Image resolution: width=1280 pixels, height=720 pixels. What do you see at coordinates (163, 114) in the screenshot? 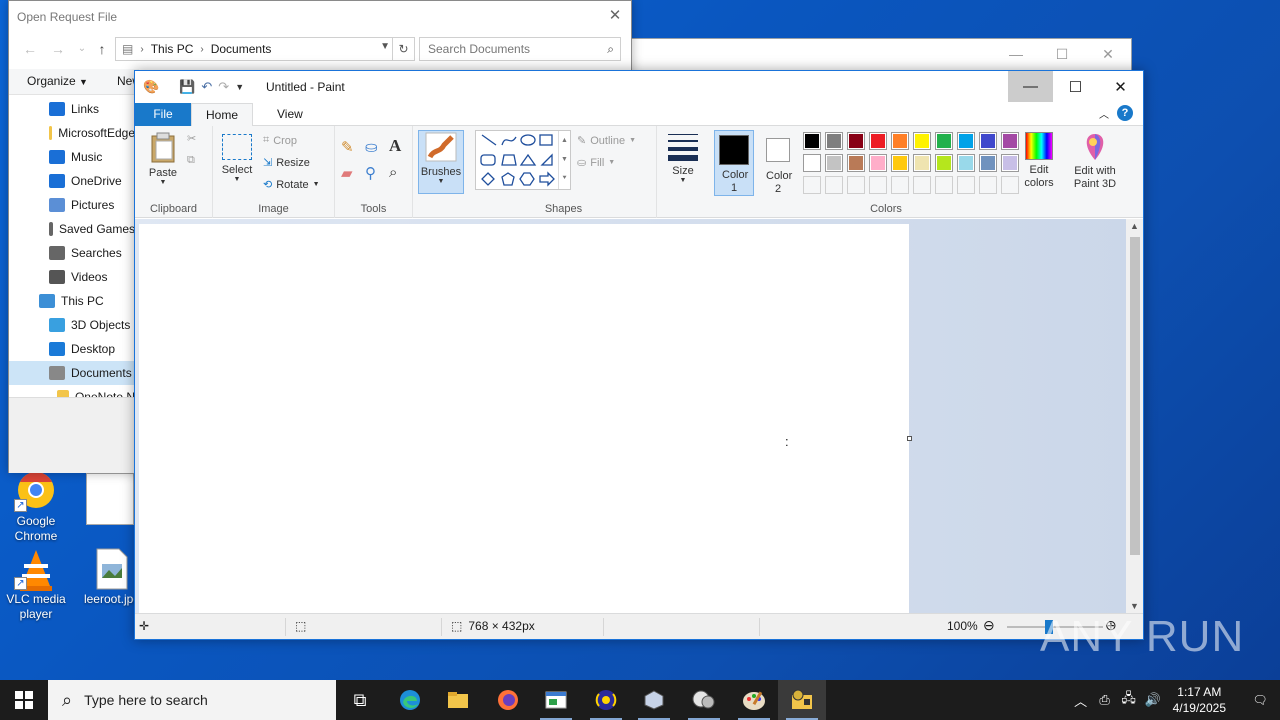
I see `tab-file: File` at bounding box center [163, 114].